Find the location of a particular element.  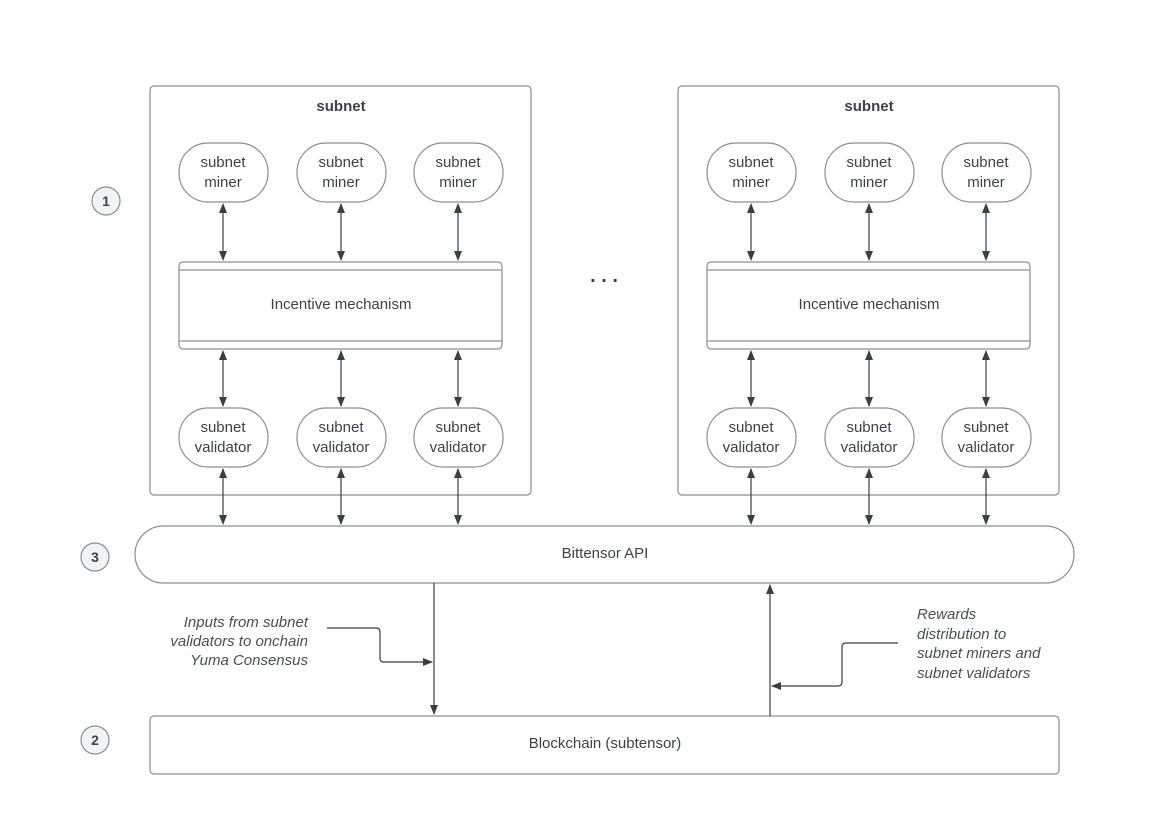

annotation-line: Rewards is located at coordinates (947, 614).